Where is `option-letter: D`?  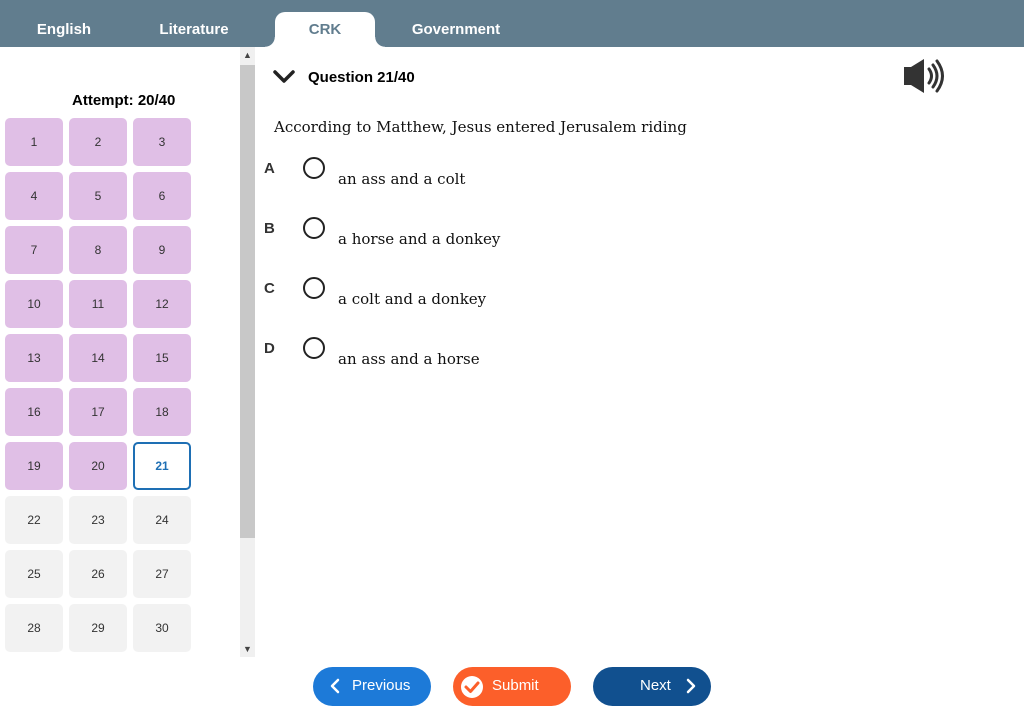
option-letter: D is located at coordinates (269, 348).